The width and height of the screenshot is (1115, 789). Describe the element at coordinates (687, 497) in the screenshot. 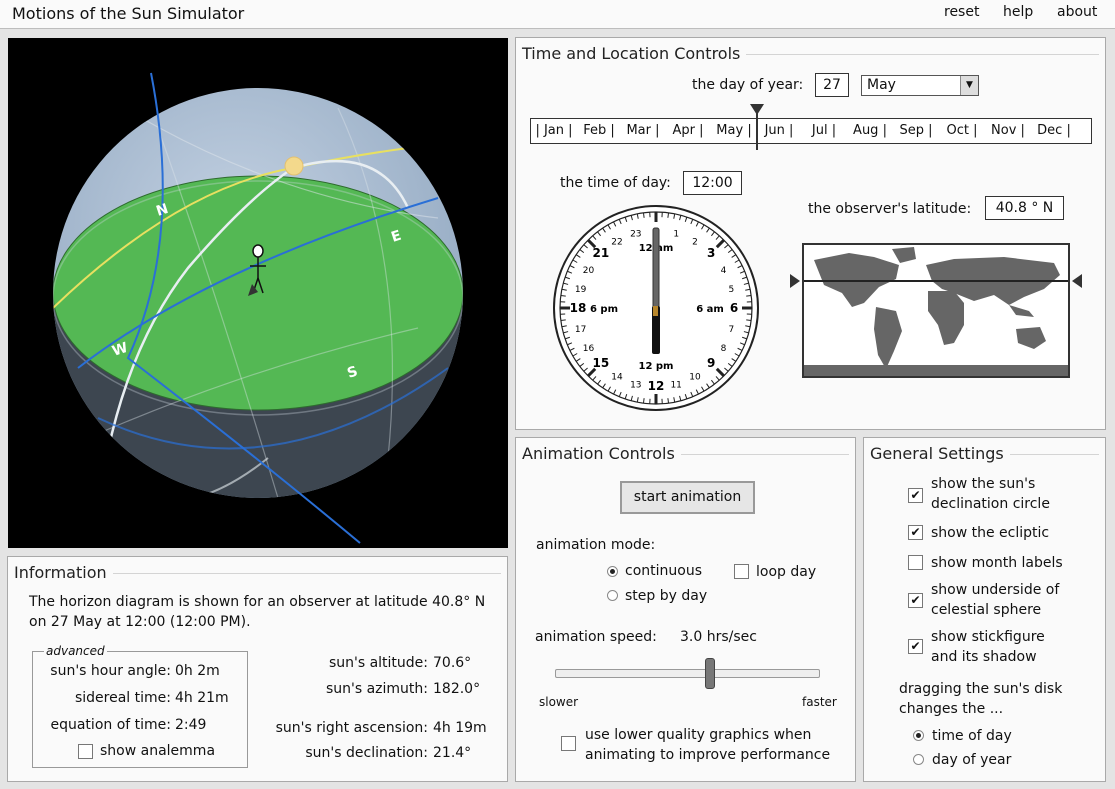

I see `start-animation-button: start animation` at that location.